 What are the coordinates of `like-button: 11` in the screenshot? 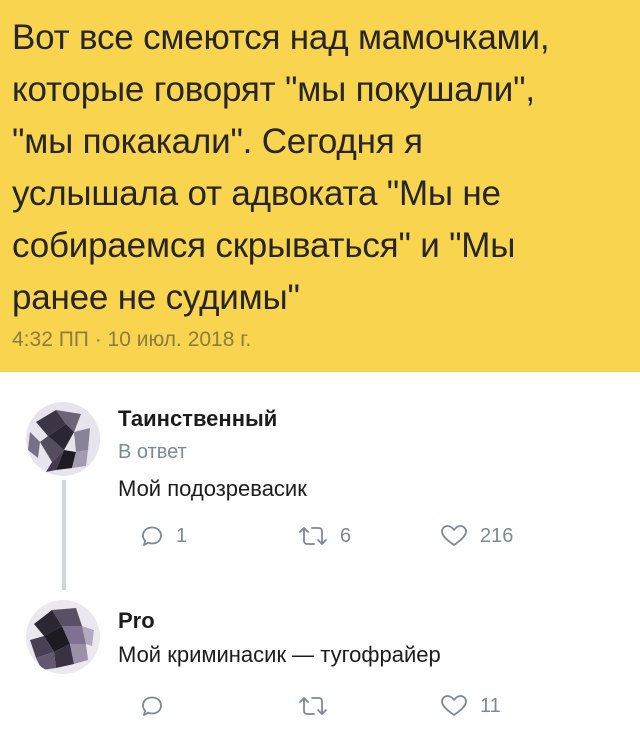 It's located at (470, 706).